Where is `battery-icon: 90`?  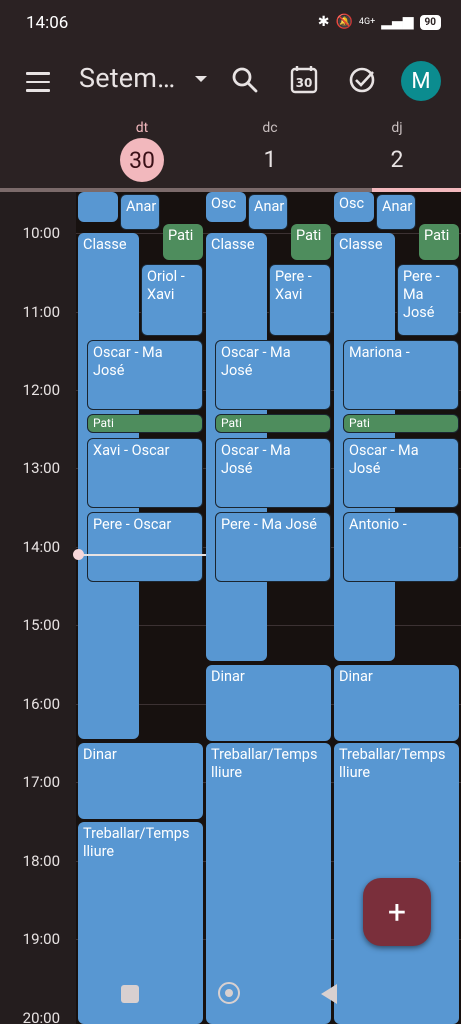 battery-icon: 90 is located at coordinates (430, 22).